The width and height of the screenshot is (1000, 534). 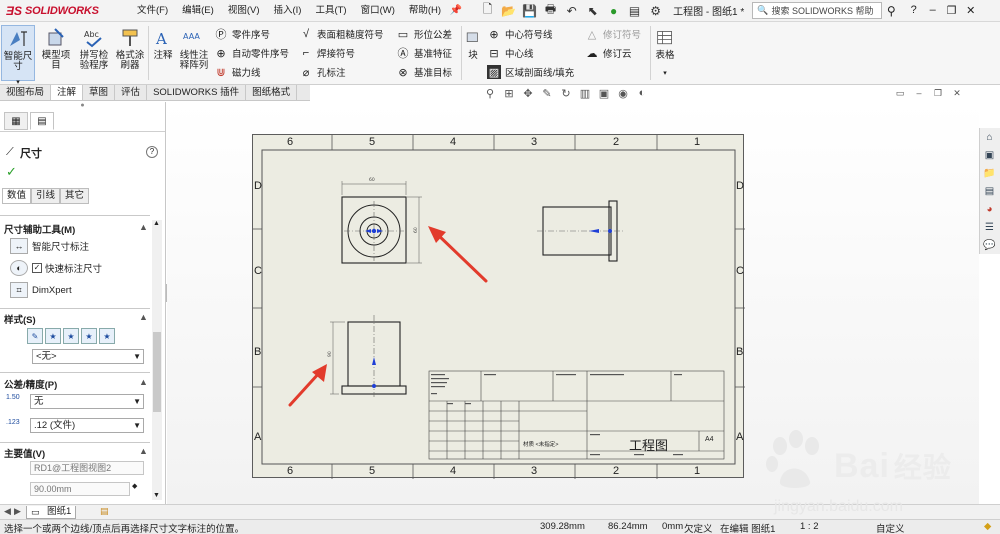 I want to click on menu-help: 帮助(H), so click(x=425, y=11).